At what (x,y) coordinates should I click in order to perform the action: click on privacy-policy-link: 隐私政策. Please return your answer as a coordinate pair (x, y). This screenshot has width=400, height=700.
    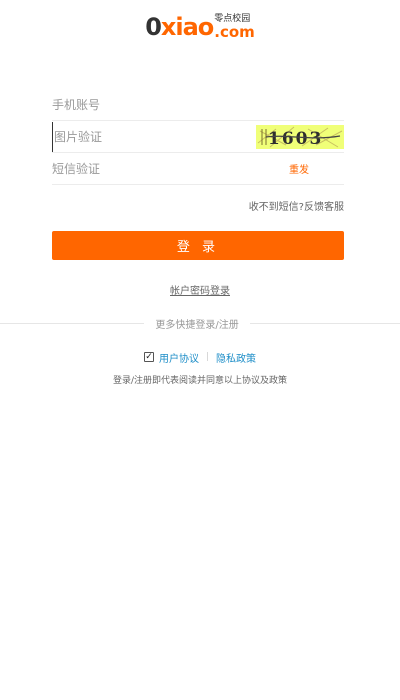
    Looking at the image, I should click on (236, 357).